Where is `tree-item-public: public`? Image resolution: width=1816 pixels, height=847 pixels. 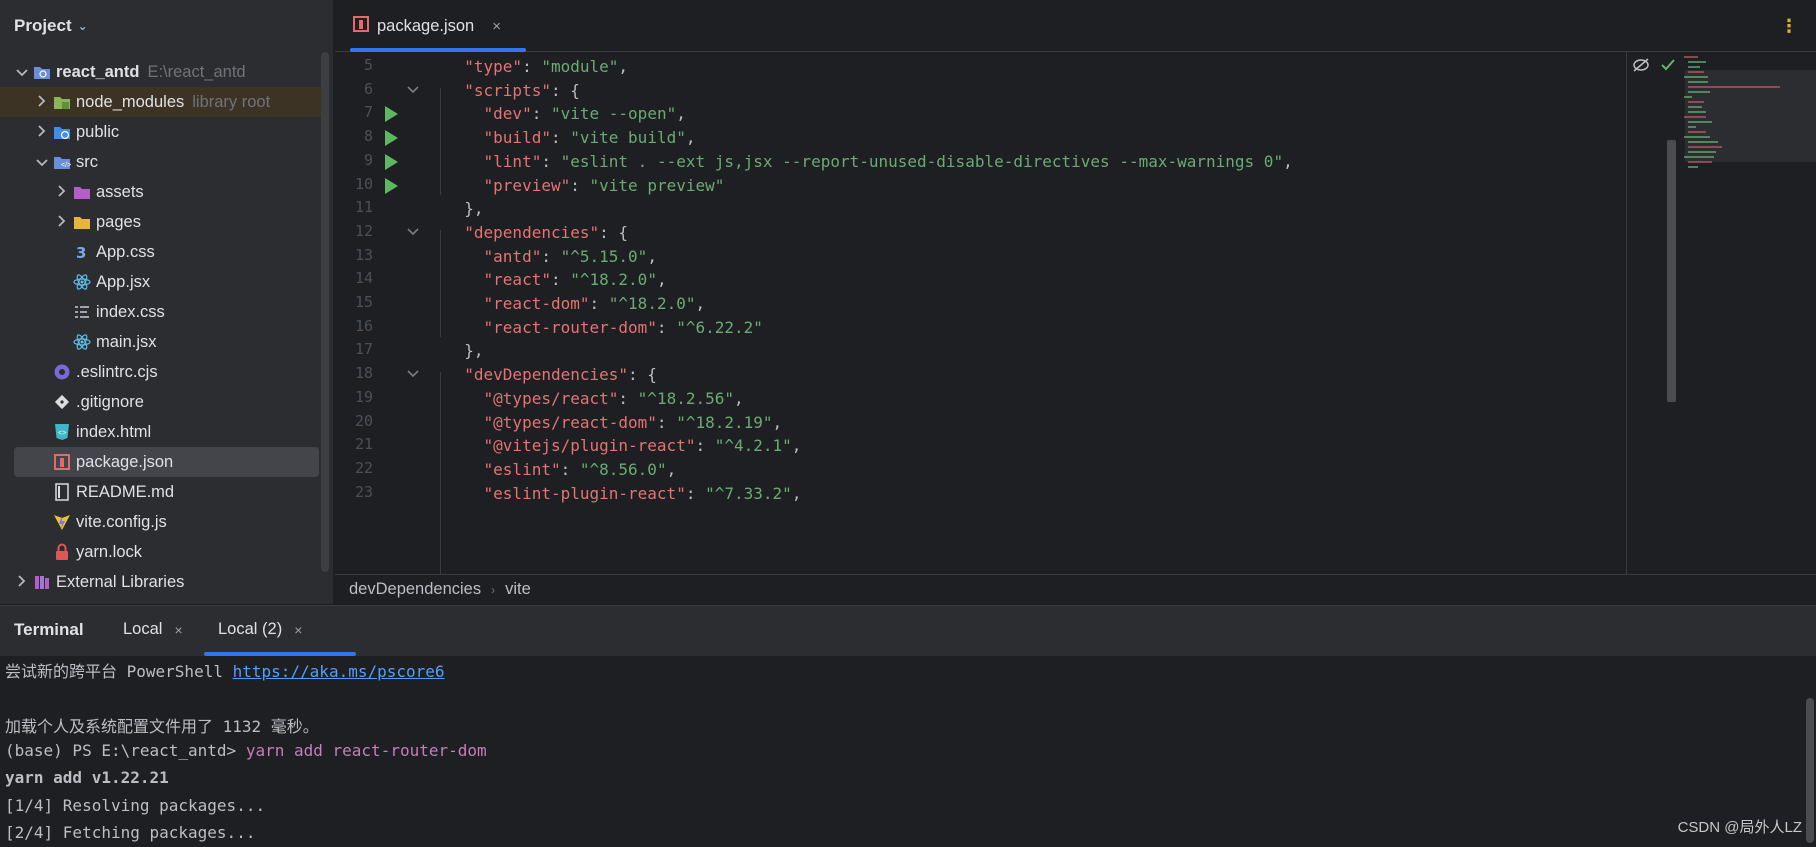 tree-item-public: public is located at coordinates (160, 132).